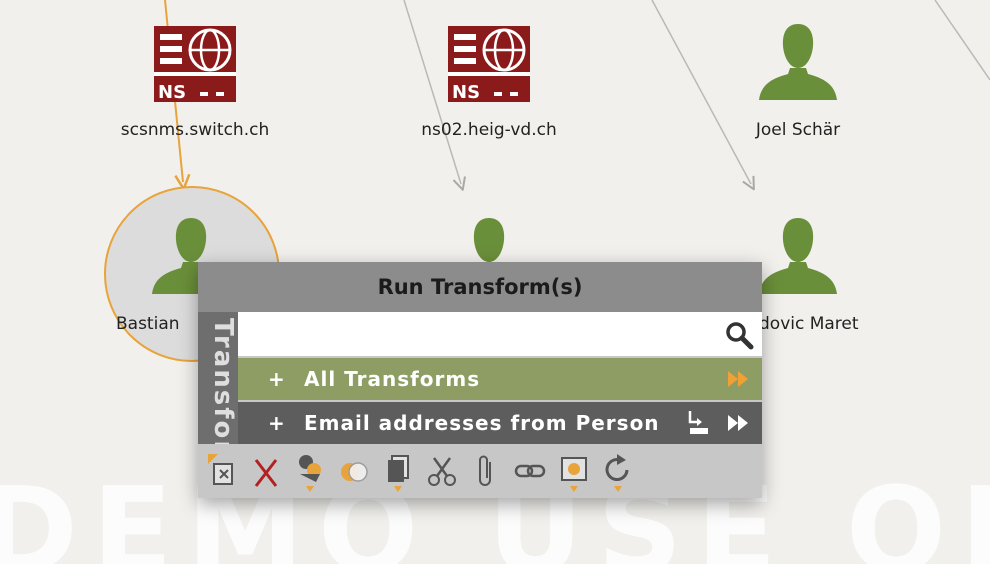  What do you see at coordinates (473, 334) in the screenshot?
I see `transform-search-input` at bounding box center [473, 334].